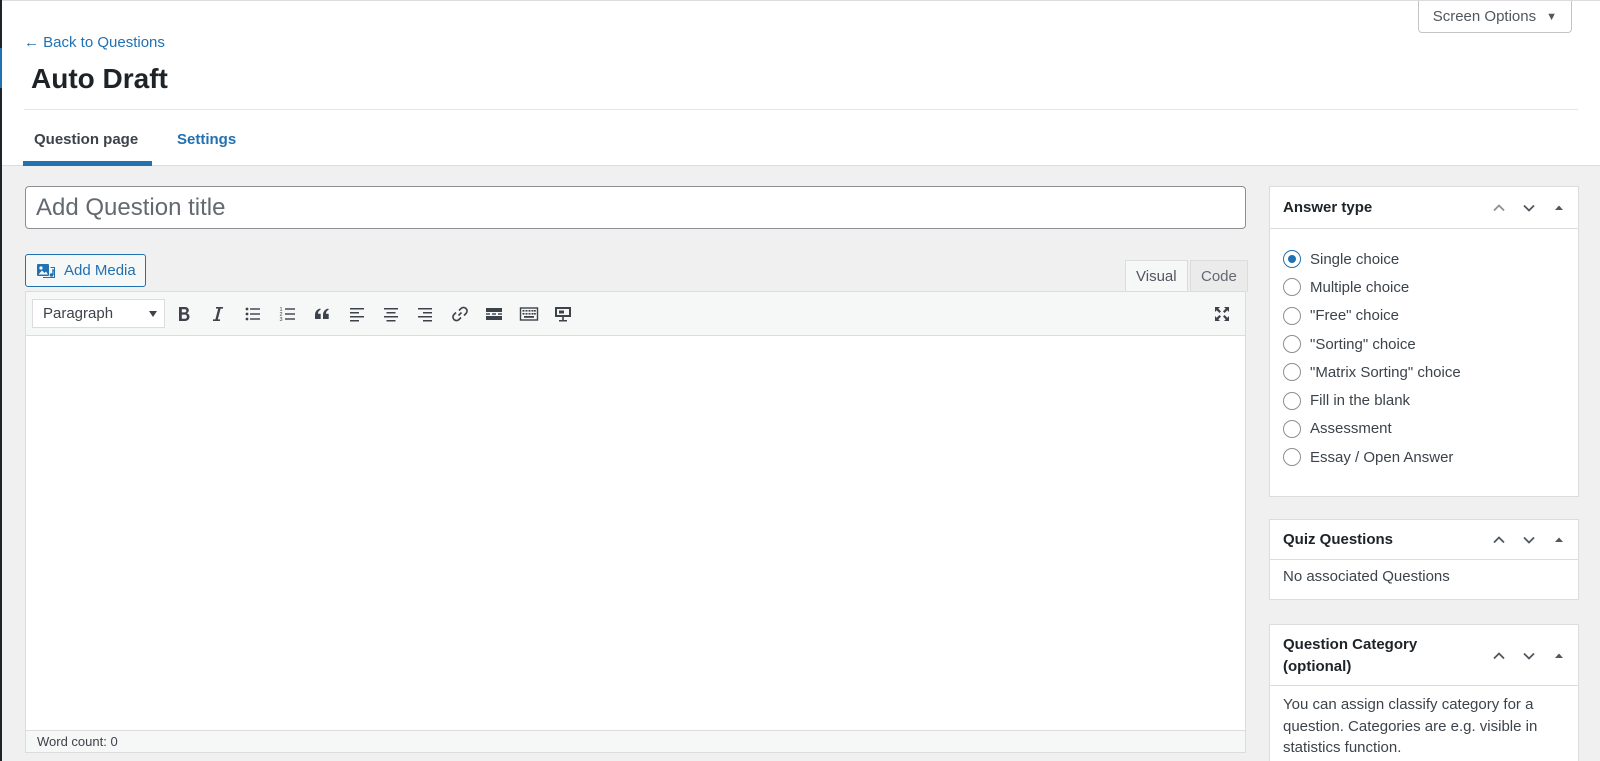 The image size is (1600, 761). What do you see at coordinates (391, 314) in the screenshot?
I see `align-center-icon` at bounding box center [391, 314].